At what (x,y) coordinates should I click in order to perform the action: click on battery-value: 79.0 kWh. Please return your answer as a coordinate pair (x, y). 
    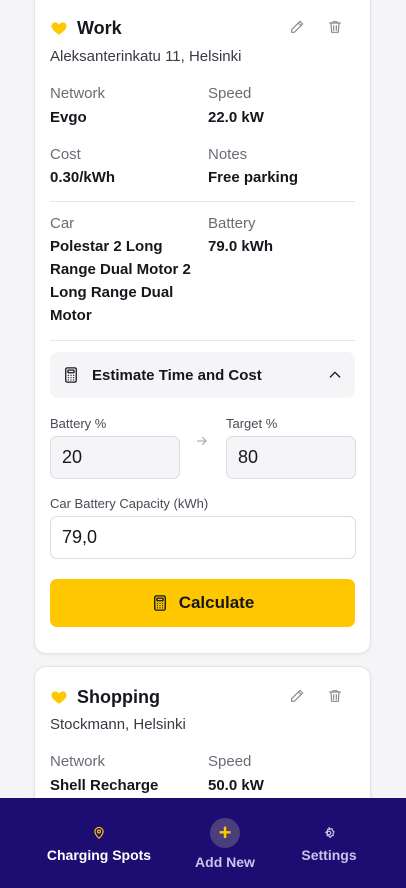
    Looking at the image, I should click on (241, 246).